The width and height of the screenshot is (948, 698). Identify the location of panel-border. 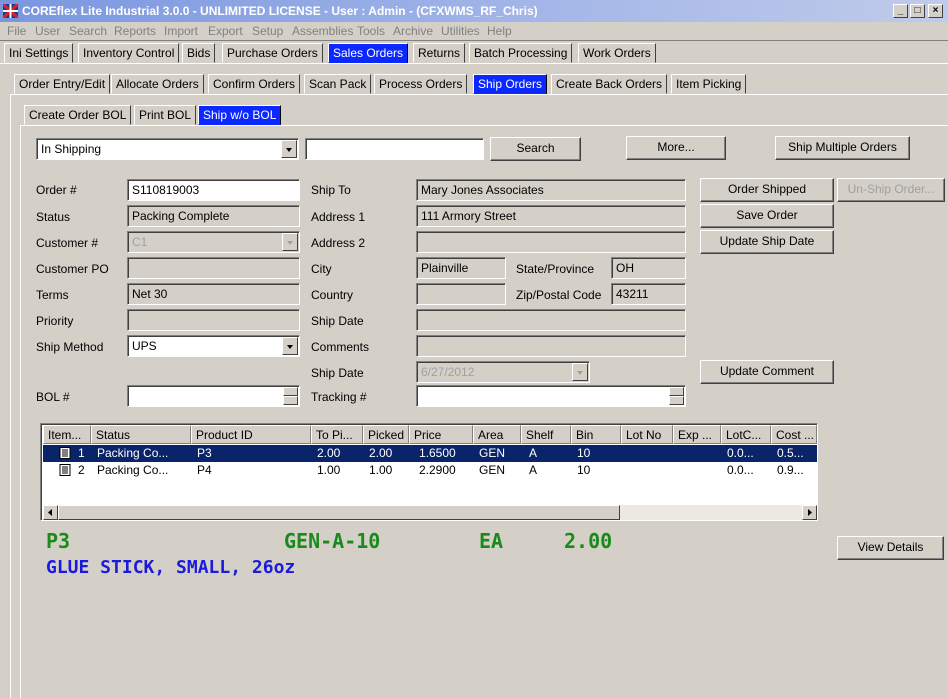
(20, 411).